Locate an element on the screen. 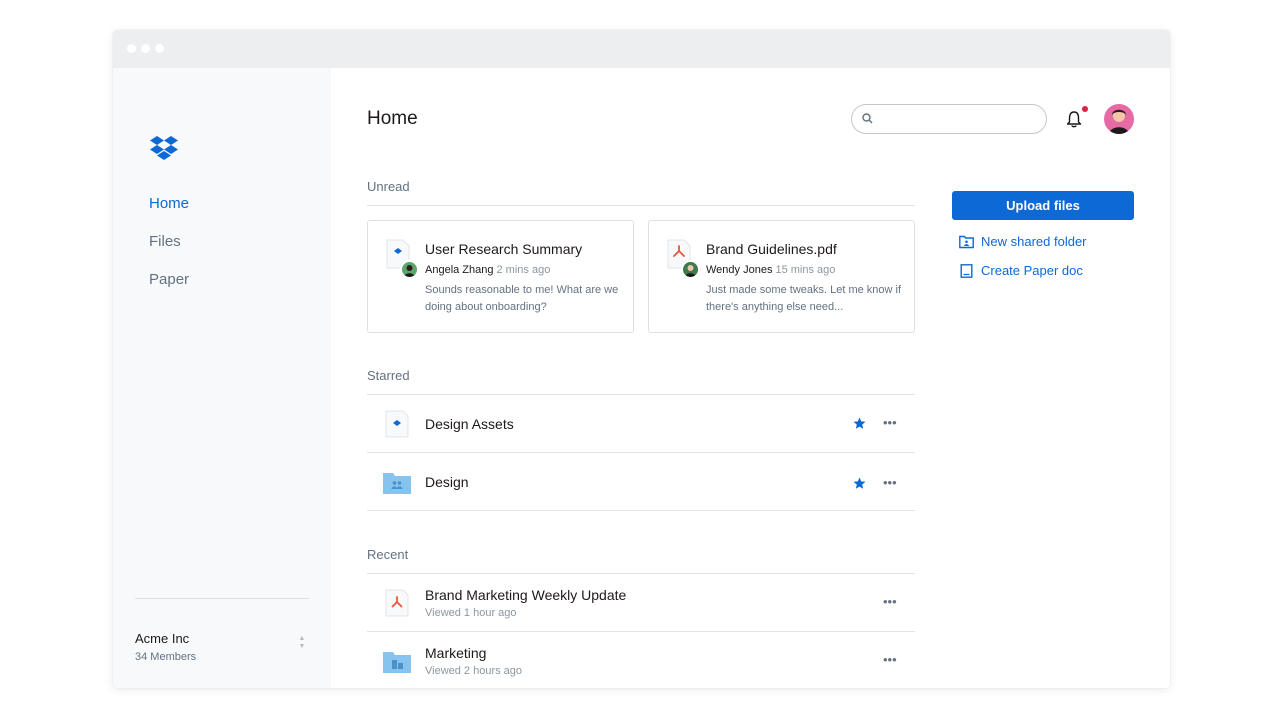  card-meta: Wendy Jones 15 mins ago is located at coordinates (770, 270).